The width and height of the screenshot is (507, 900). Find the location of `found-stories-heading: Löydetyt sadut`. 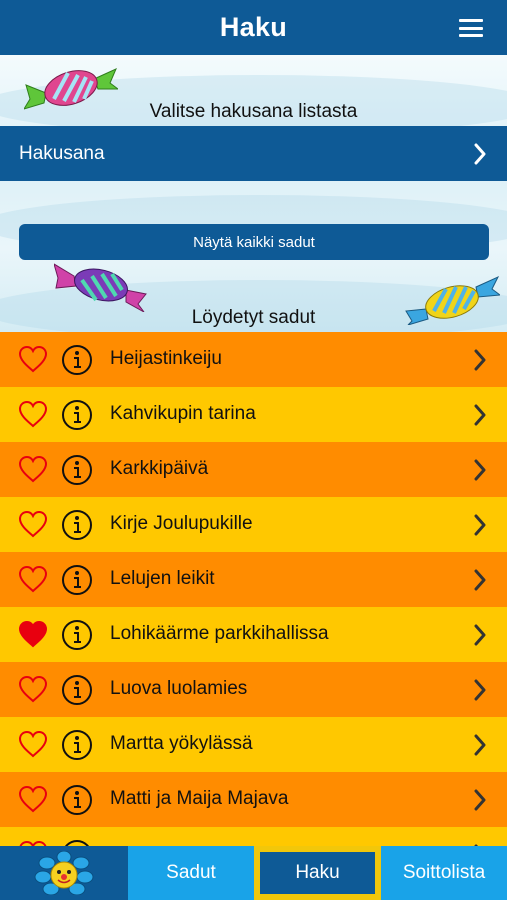

found-stories-heading: Löydetyt sadut is located at coordinates (253, 317).